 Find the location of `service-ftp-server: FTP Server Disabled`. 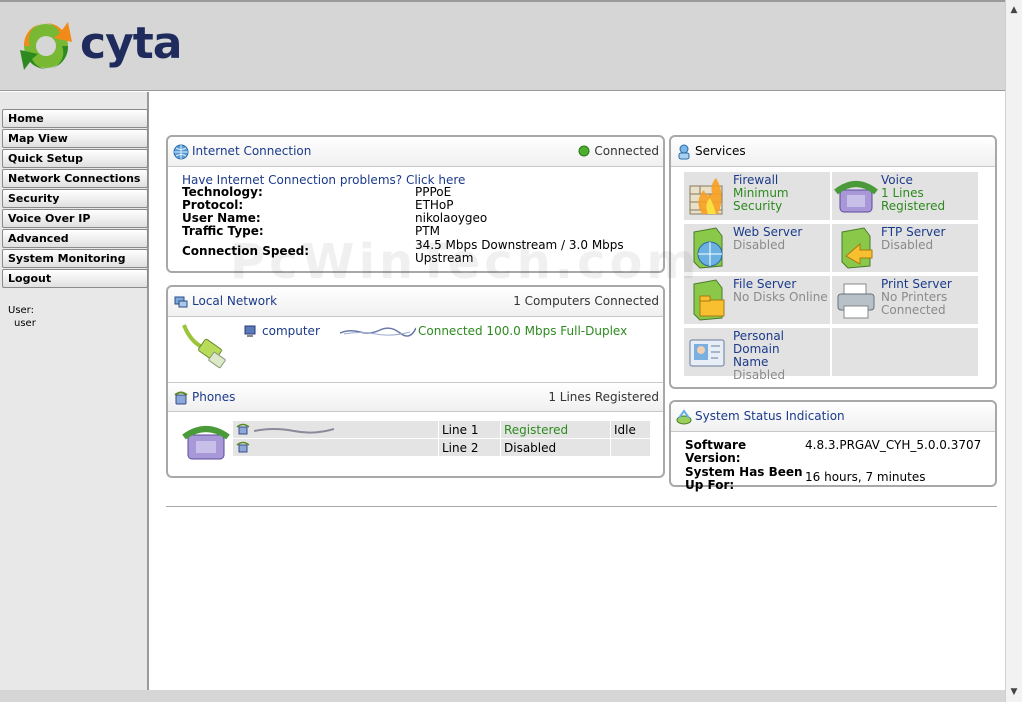

service-ftp-server: FTP Server Disabled is located at coordinates (905, 248).